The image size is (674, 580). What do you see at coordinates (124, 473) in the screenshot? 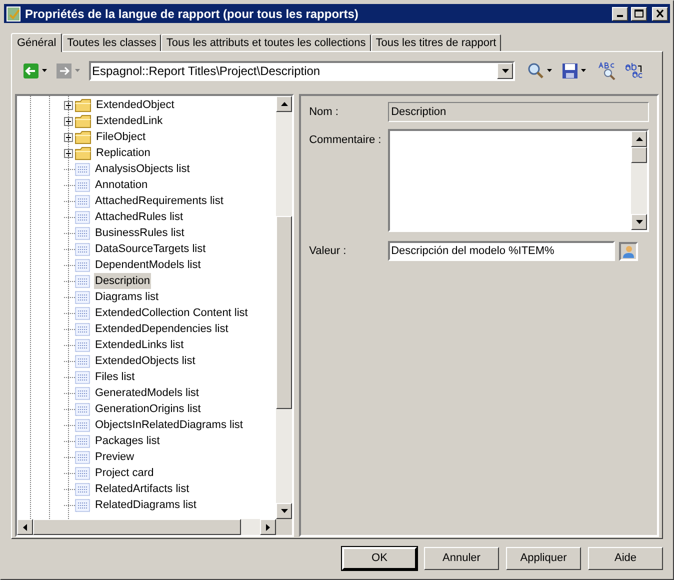
I see `tree-item: Project card` at bounding box center [124, 473].